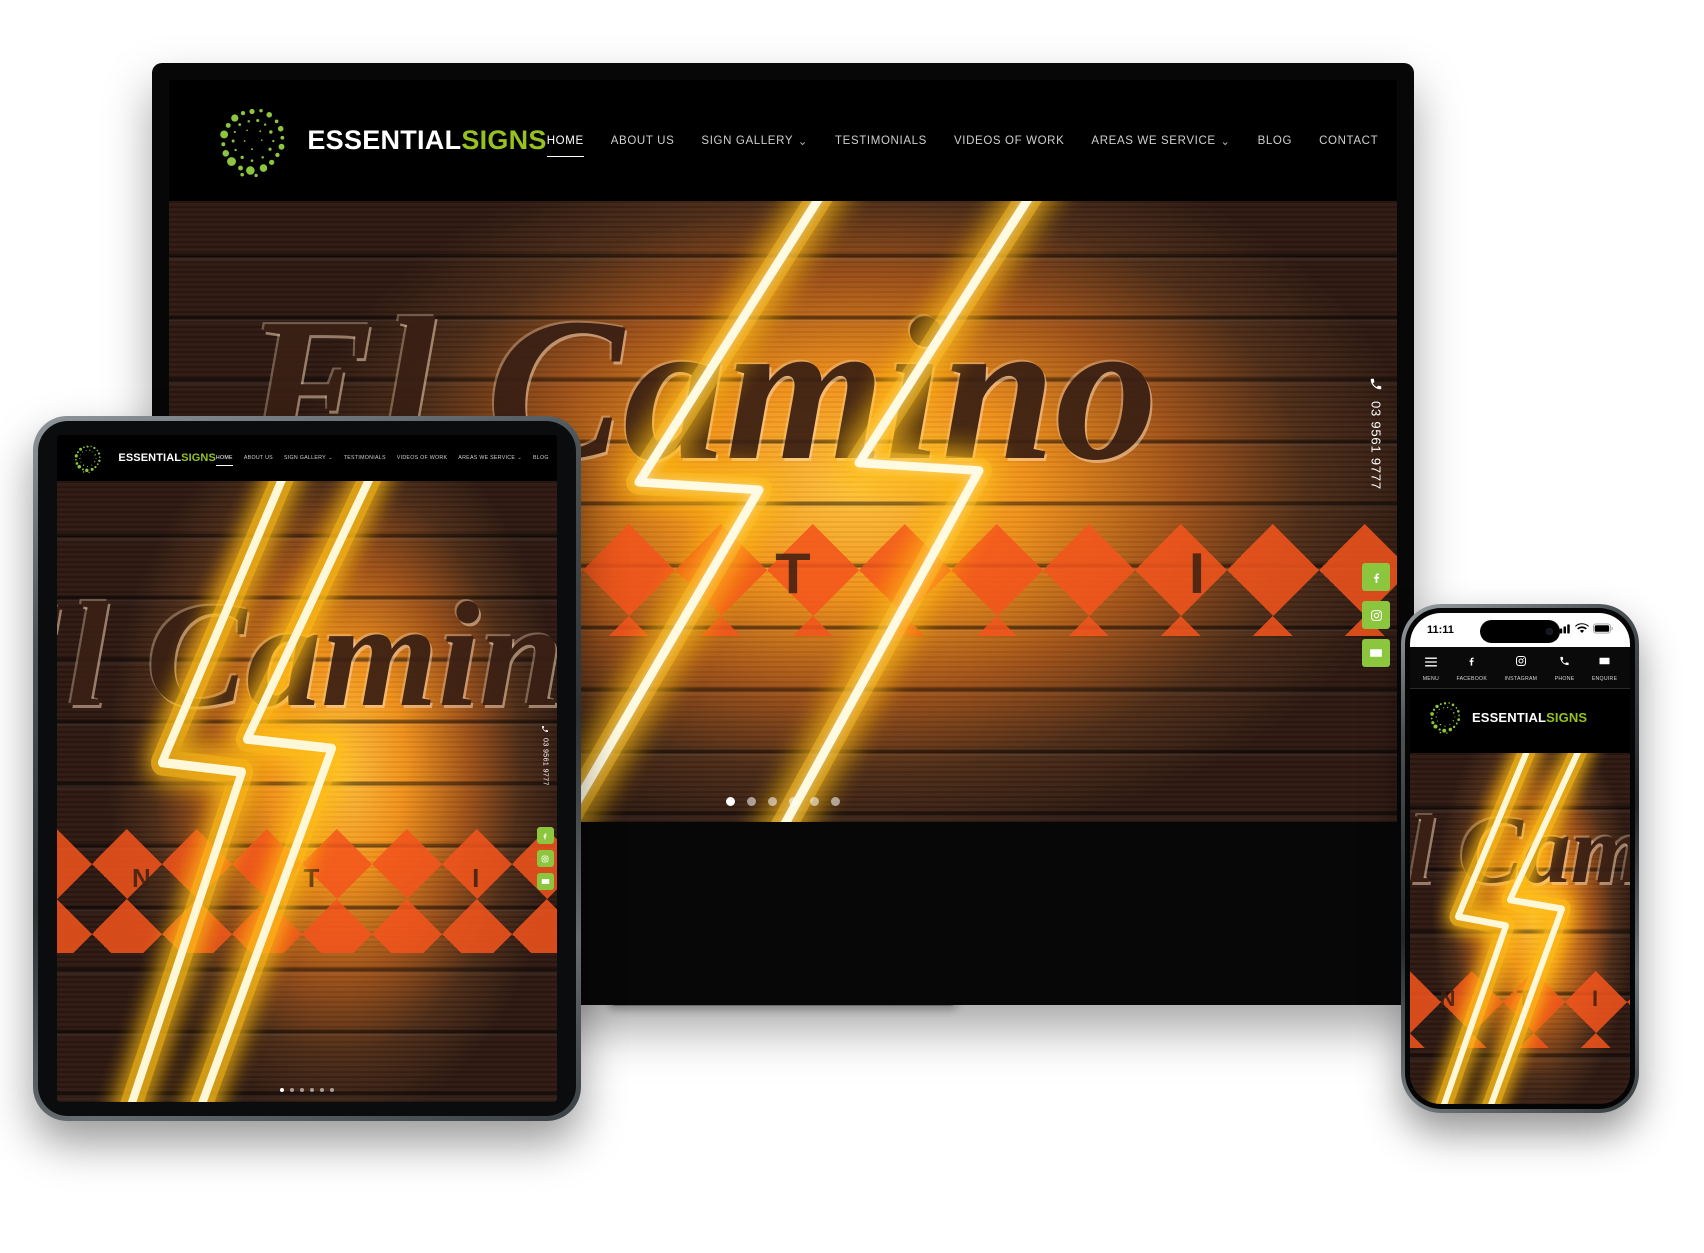  I want to click on phone-quicknav-enquire: ENQUIRE, so click(1604, 668).